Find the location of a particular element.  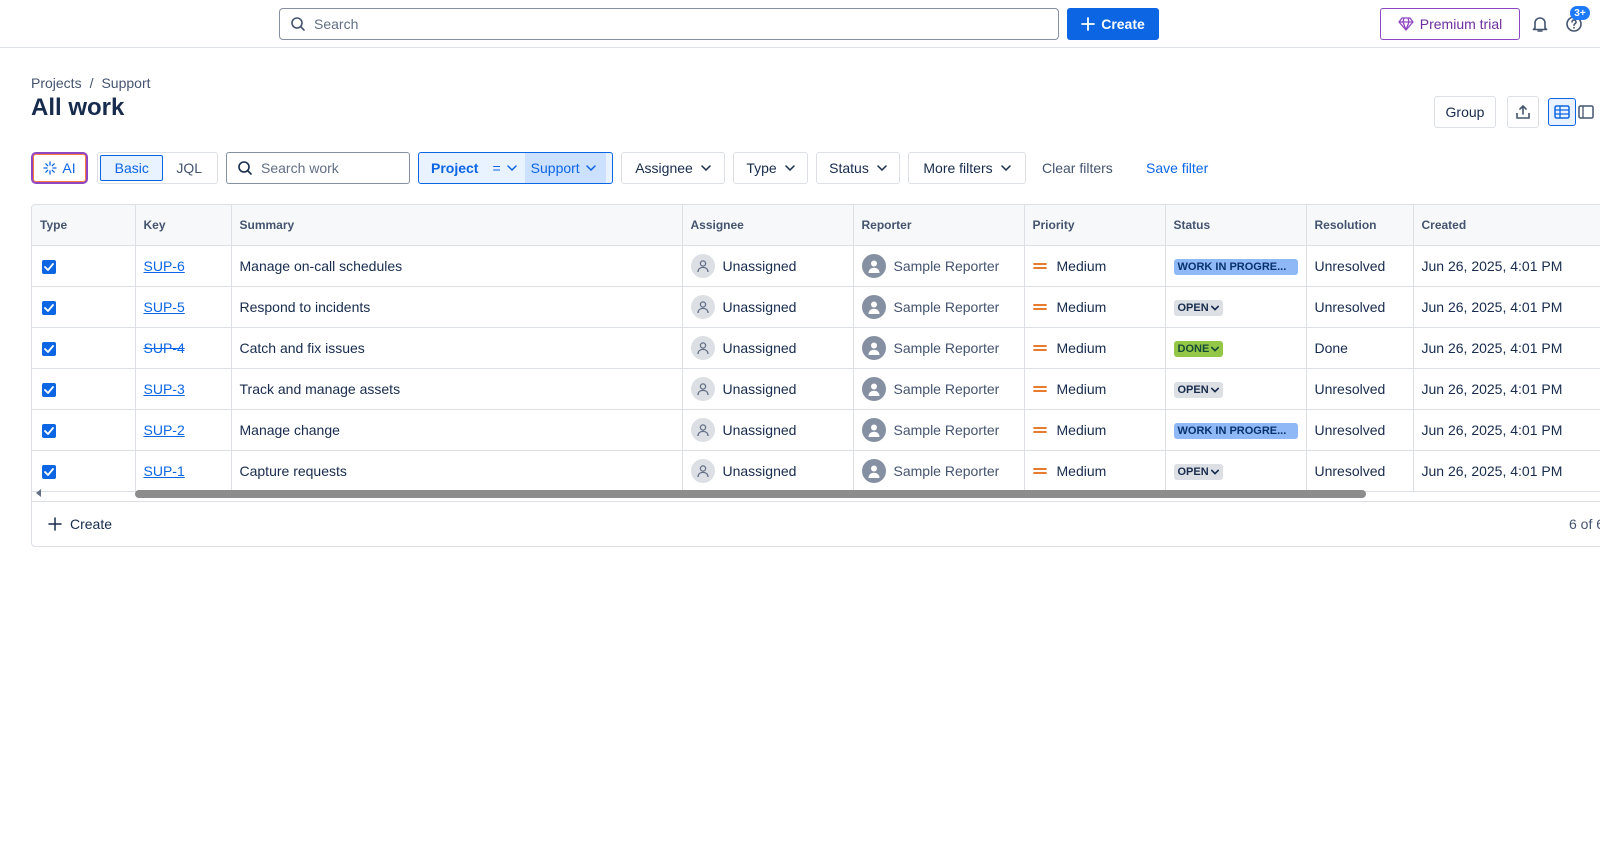

issue-key-link: SUP-3 is located at coordinates (164, 389).